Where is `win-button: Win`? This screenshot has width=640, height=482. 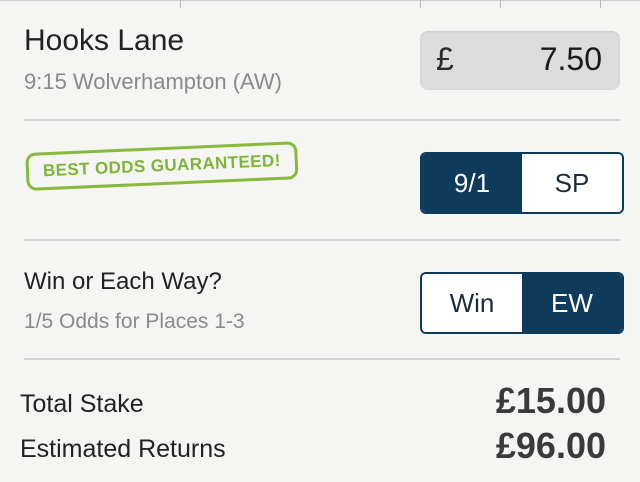
win-button: Win is located at coordinates (472, 303).